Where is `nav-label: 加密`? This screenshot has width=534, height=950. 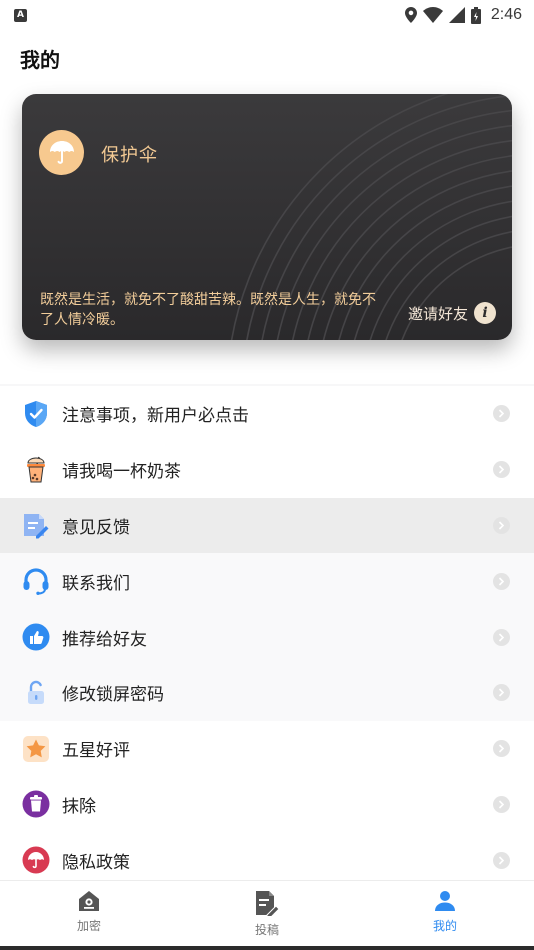 nav-label: 加密 is located at coordinates (88, 926).